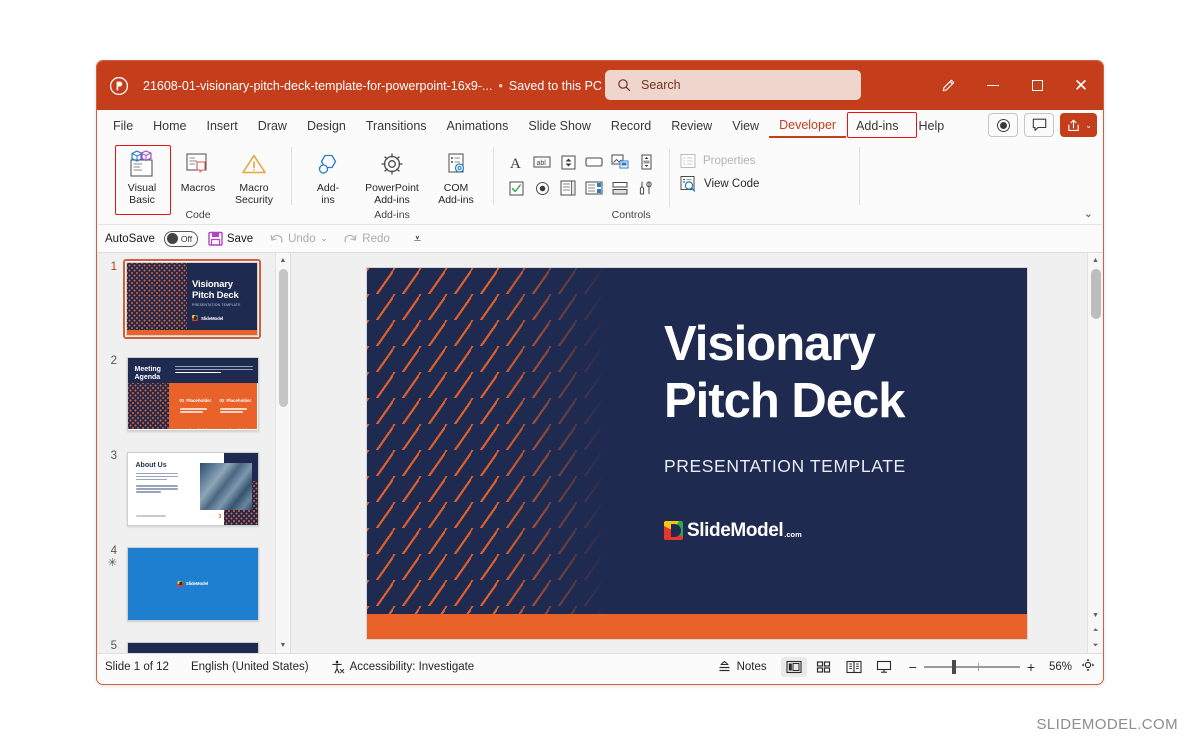 The height and width of the screenshot is (743, 1200). I want to click on tab-record: Record, so click(631, 126).